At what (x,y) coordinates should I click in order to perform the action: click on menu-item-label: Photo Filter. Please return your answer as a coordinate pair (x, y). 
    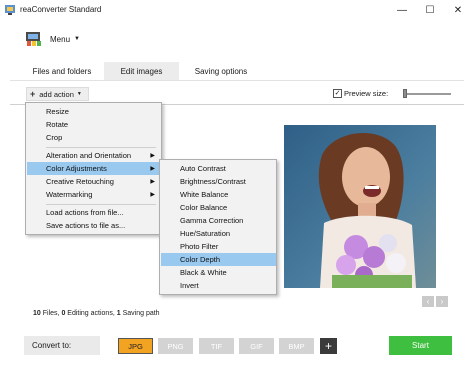
    Looking at the image, I should click on (199, 246).